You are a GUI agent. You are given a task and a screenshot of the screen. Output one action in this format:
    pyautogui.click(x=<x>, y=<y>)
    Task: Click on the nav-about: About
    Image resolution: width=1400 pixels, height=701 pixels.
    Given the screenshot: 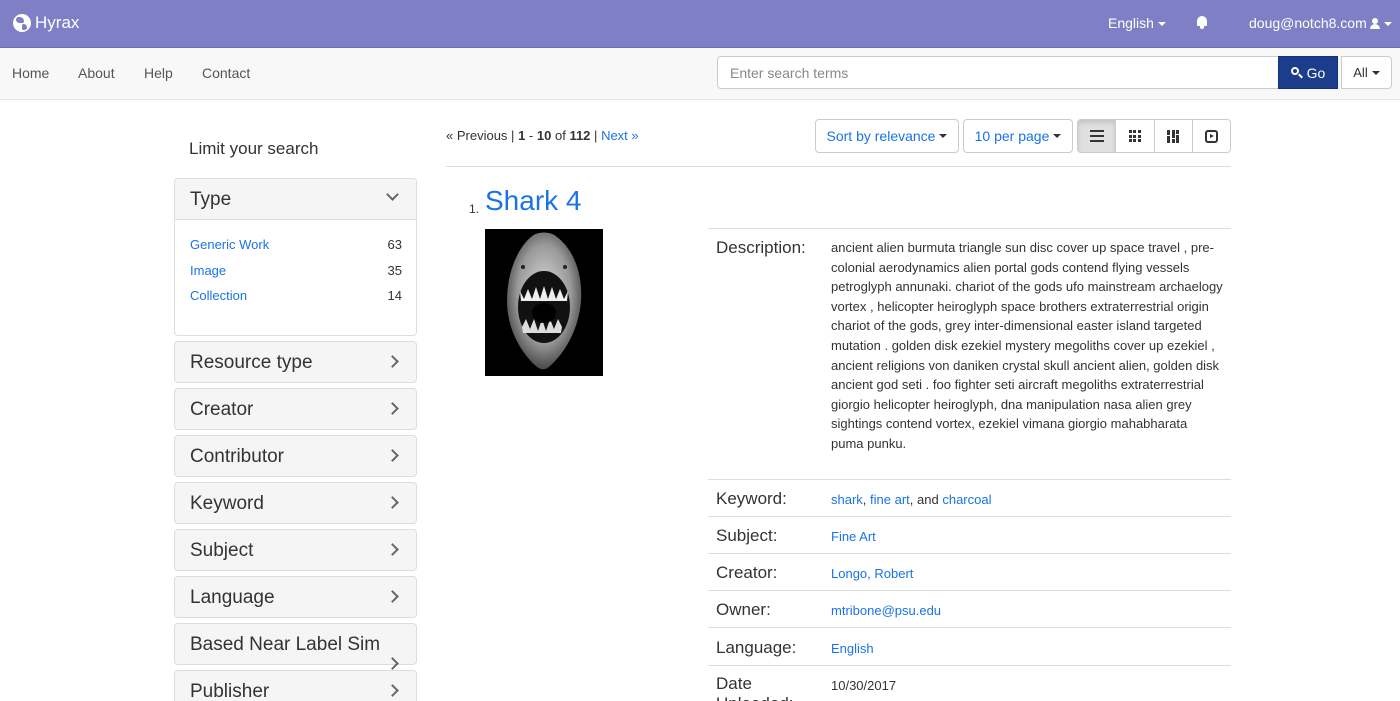 What is the action you would take?
    pyautogui.click(x=96, y=73)
    